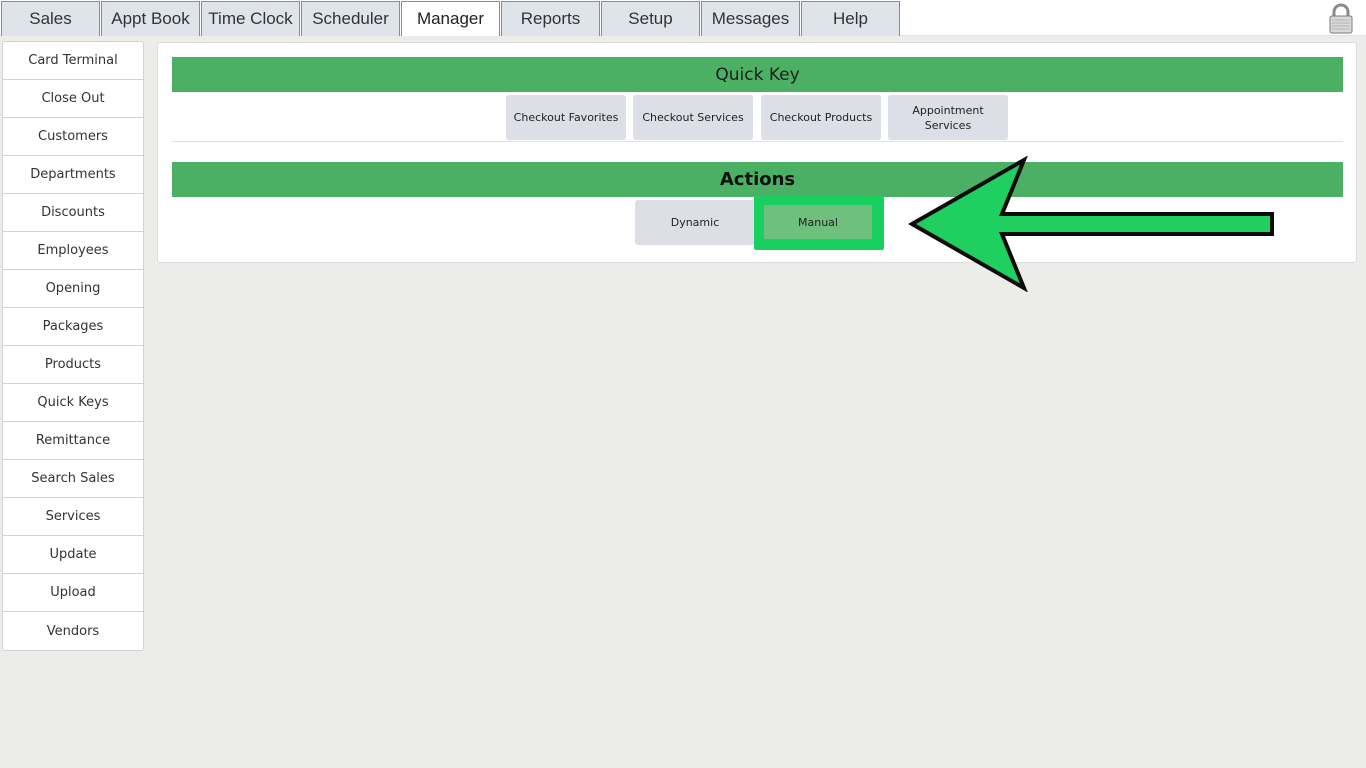  I want to click on sidebar-item-customers: Customers, so click(73, 137).